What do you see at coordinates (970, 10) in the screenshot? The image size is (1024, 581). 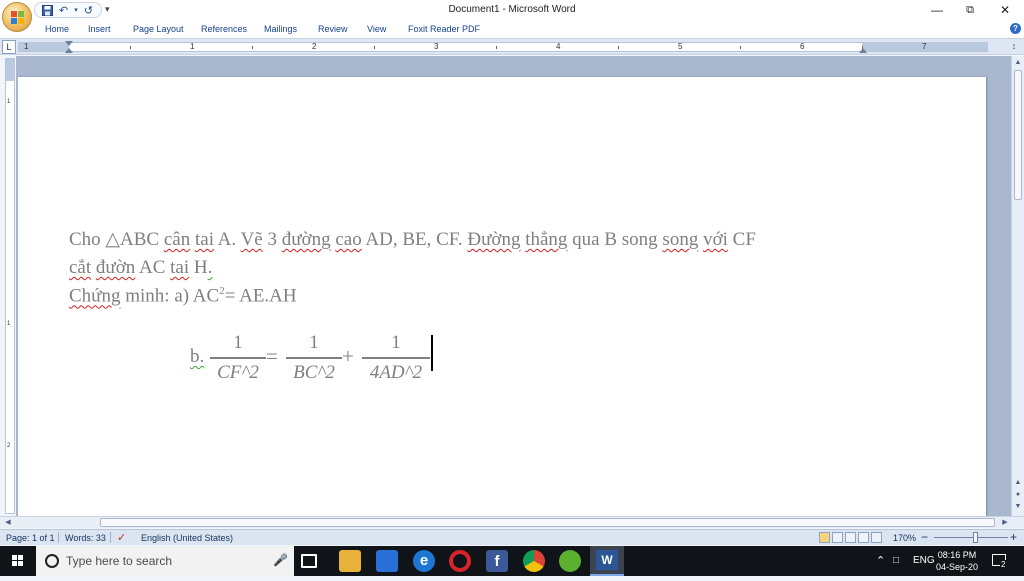 I see `restore-icon: ⧉` at bounding box center [970, 10].